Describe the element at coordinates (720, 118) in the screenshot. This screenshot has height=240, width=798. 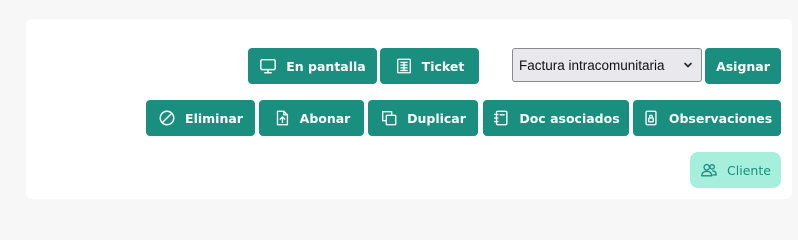
I see `observations-label: Observaciones` at that location.